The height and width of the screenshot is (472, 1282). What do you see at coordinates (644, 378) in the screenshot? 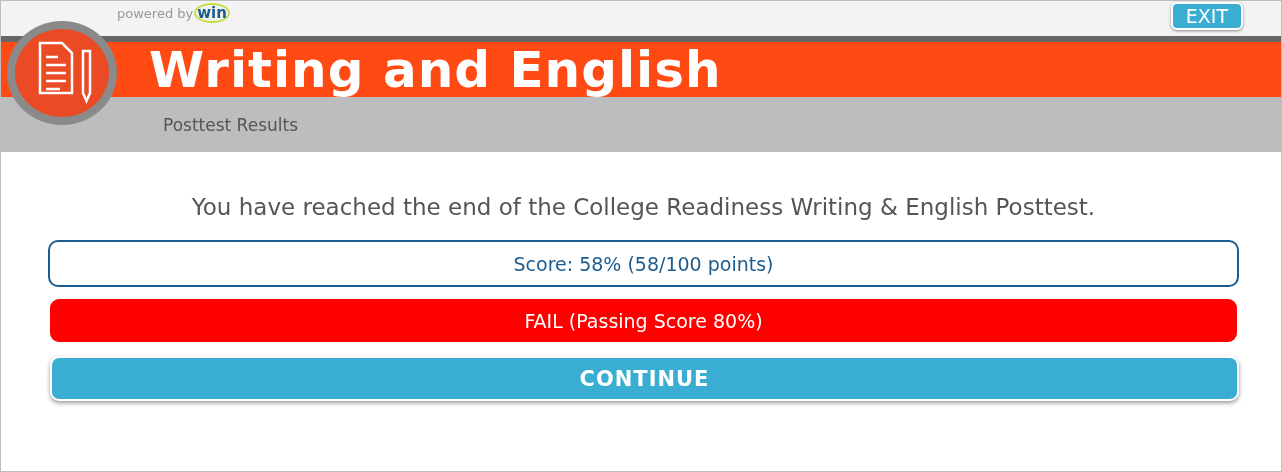
I see `continue-button: CONTINUE` at bounding box center [644, 378].